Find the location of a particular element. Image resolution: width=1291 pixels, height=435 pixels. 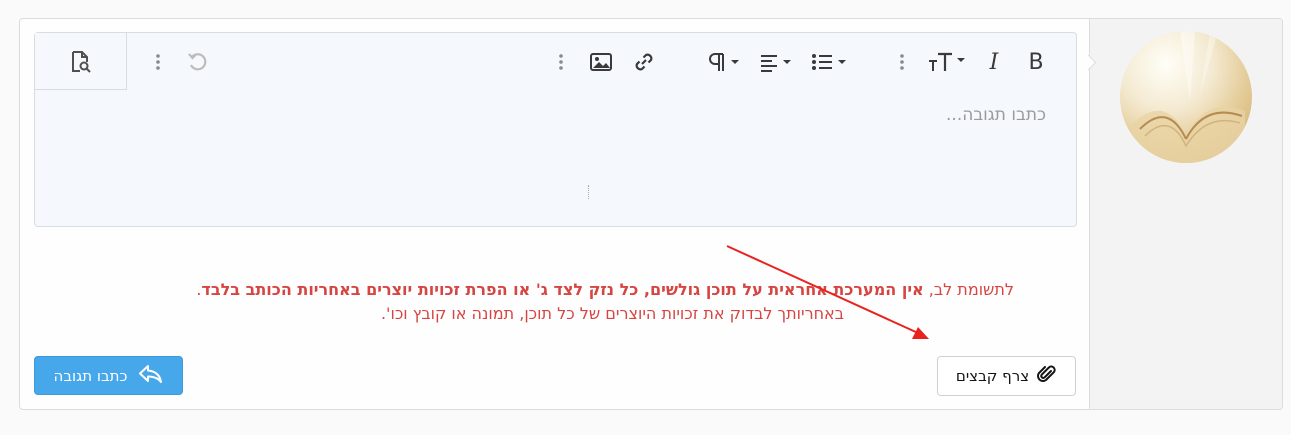

paragraph-format-icon is located at coordinates (725, 62).